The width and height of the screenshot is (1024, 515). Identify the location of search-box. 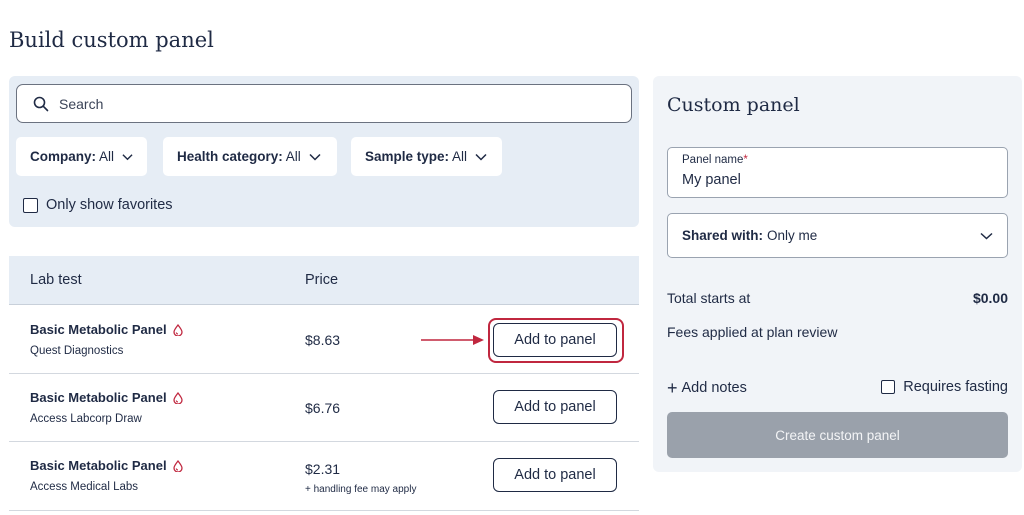
(324, 103).